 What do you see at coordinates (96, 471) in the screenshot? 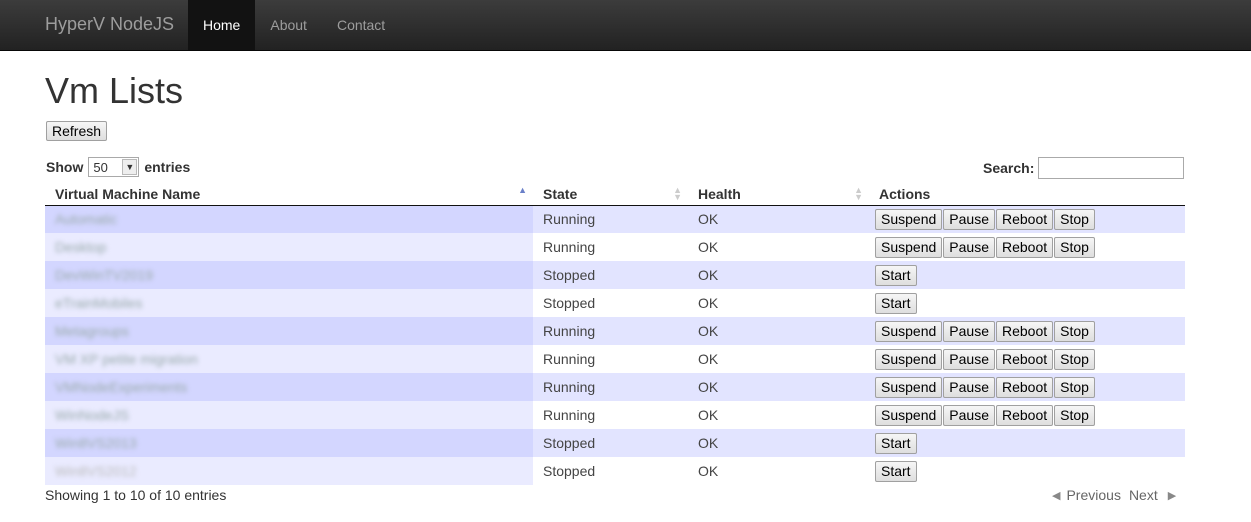
I see `vm-name: Win8VS2012` at bounding box center [96, 471].